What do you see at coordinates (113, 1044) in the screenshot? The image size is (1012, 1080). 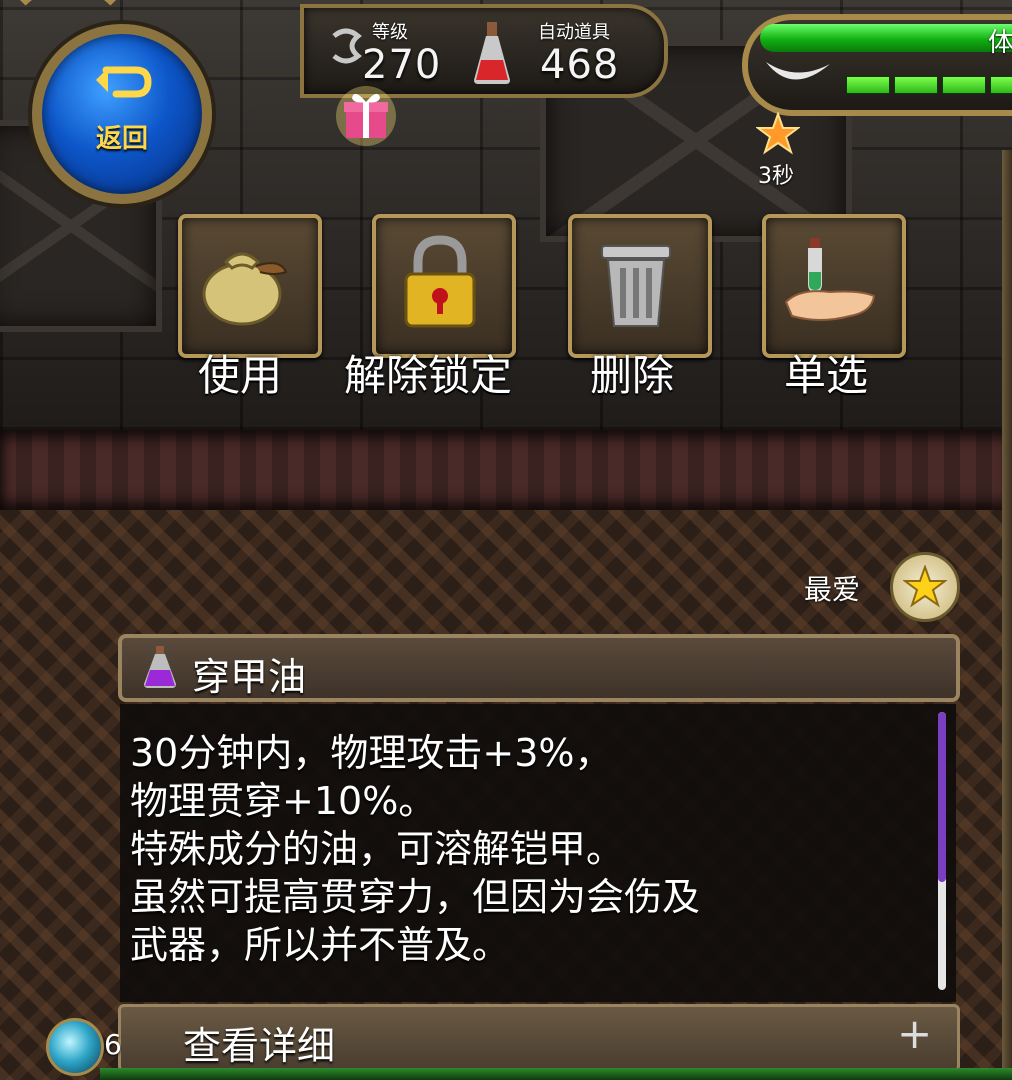 I see `orb-count: 6` at bounding box center [113, 1044].